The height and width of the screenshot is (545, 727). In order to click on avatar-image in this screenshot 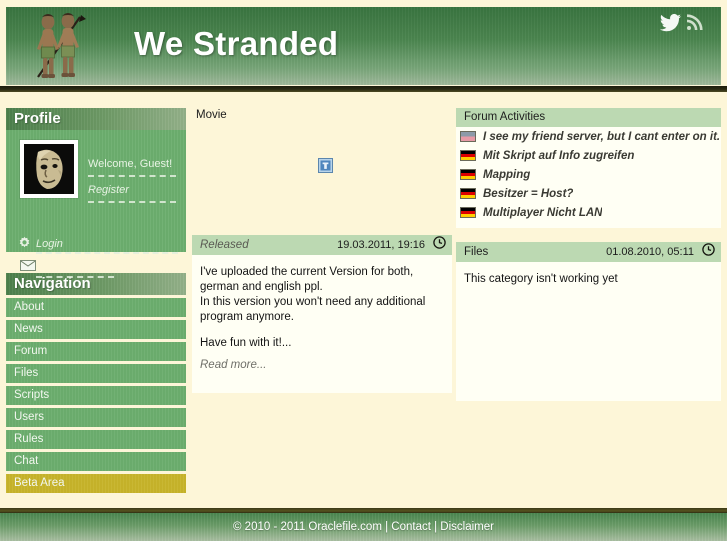, I will do `click(49, 169)`.